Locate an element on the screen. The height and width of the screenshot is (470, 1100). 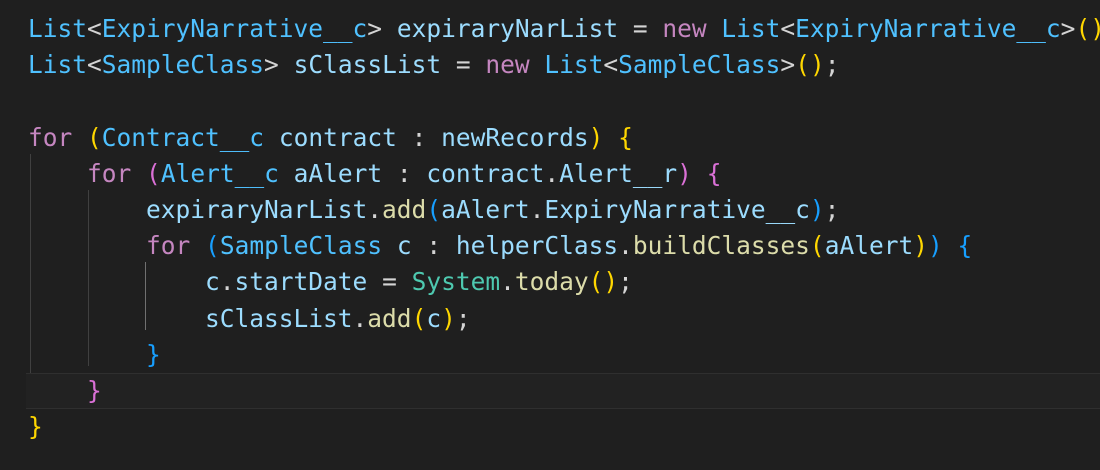
code-line: c.startDate = System.today(); is located at coordinates (564, 282).